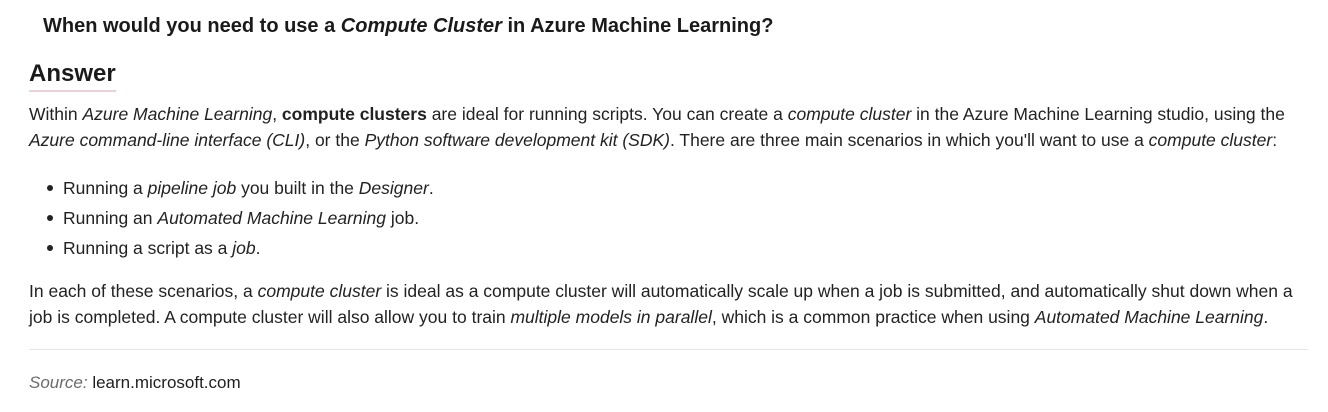 The image size is (1328, 412). Describe the element at coordinates (277, 114) in the screenshot. I see `intro-text: ,` at that location.